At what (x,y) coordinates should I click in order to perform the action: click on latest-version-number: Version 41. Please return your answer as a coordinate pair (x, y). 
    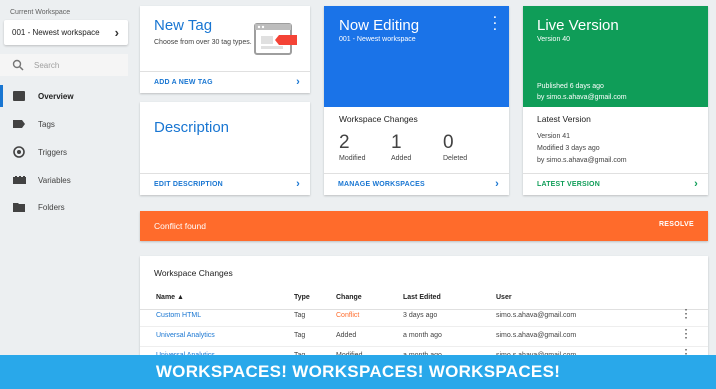
    Looking at the image, I should click on (554, 136).